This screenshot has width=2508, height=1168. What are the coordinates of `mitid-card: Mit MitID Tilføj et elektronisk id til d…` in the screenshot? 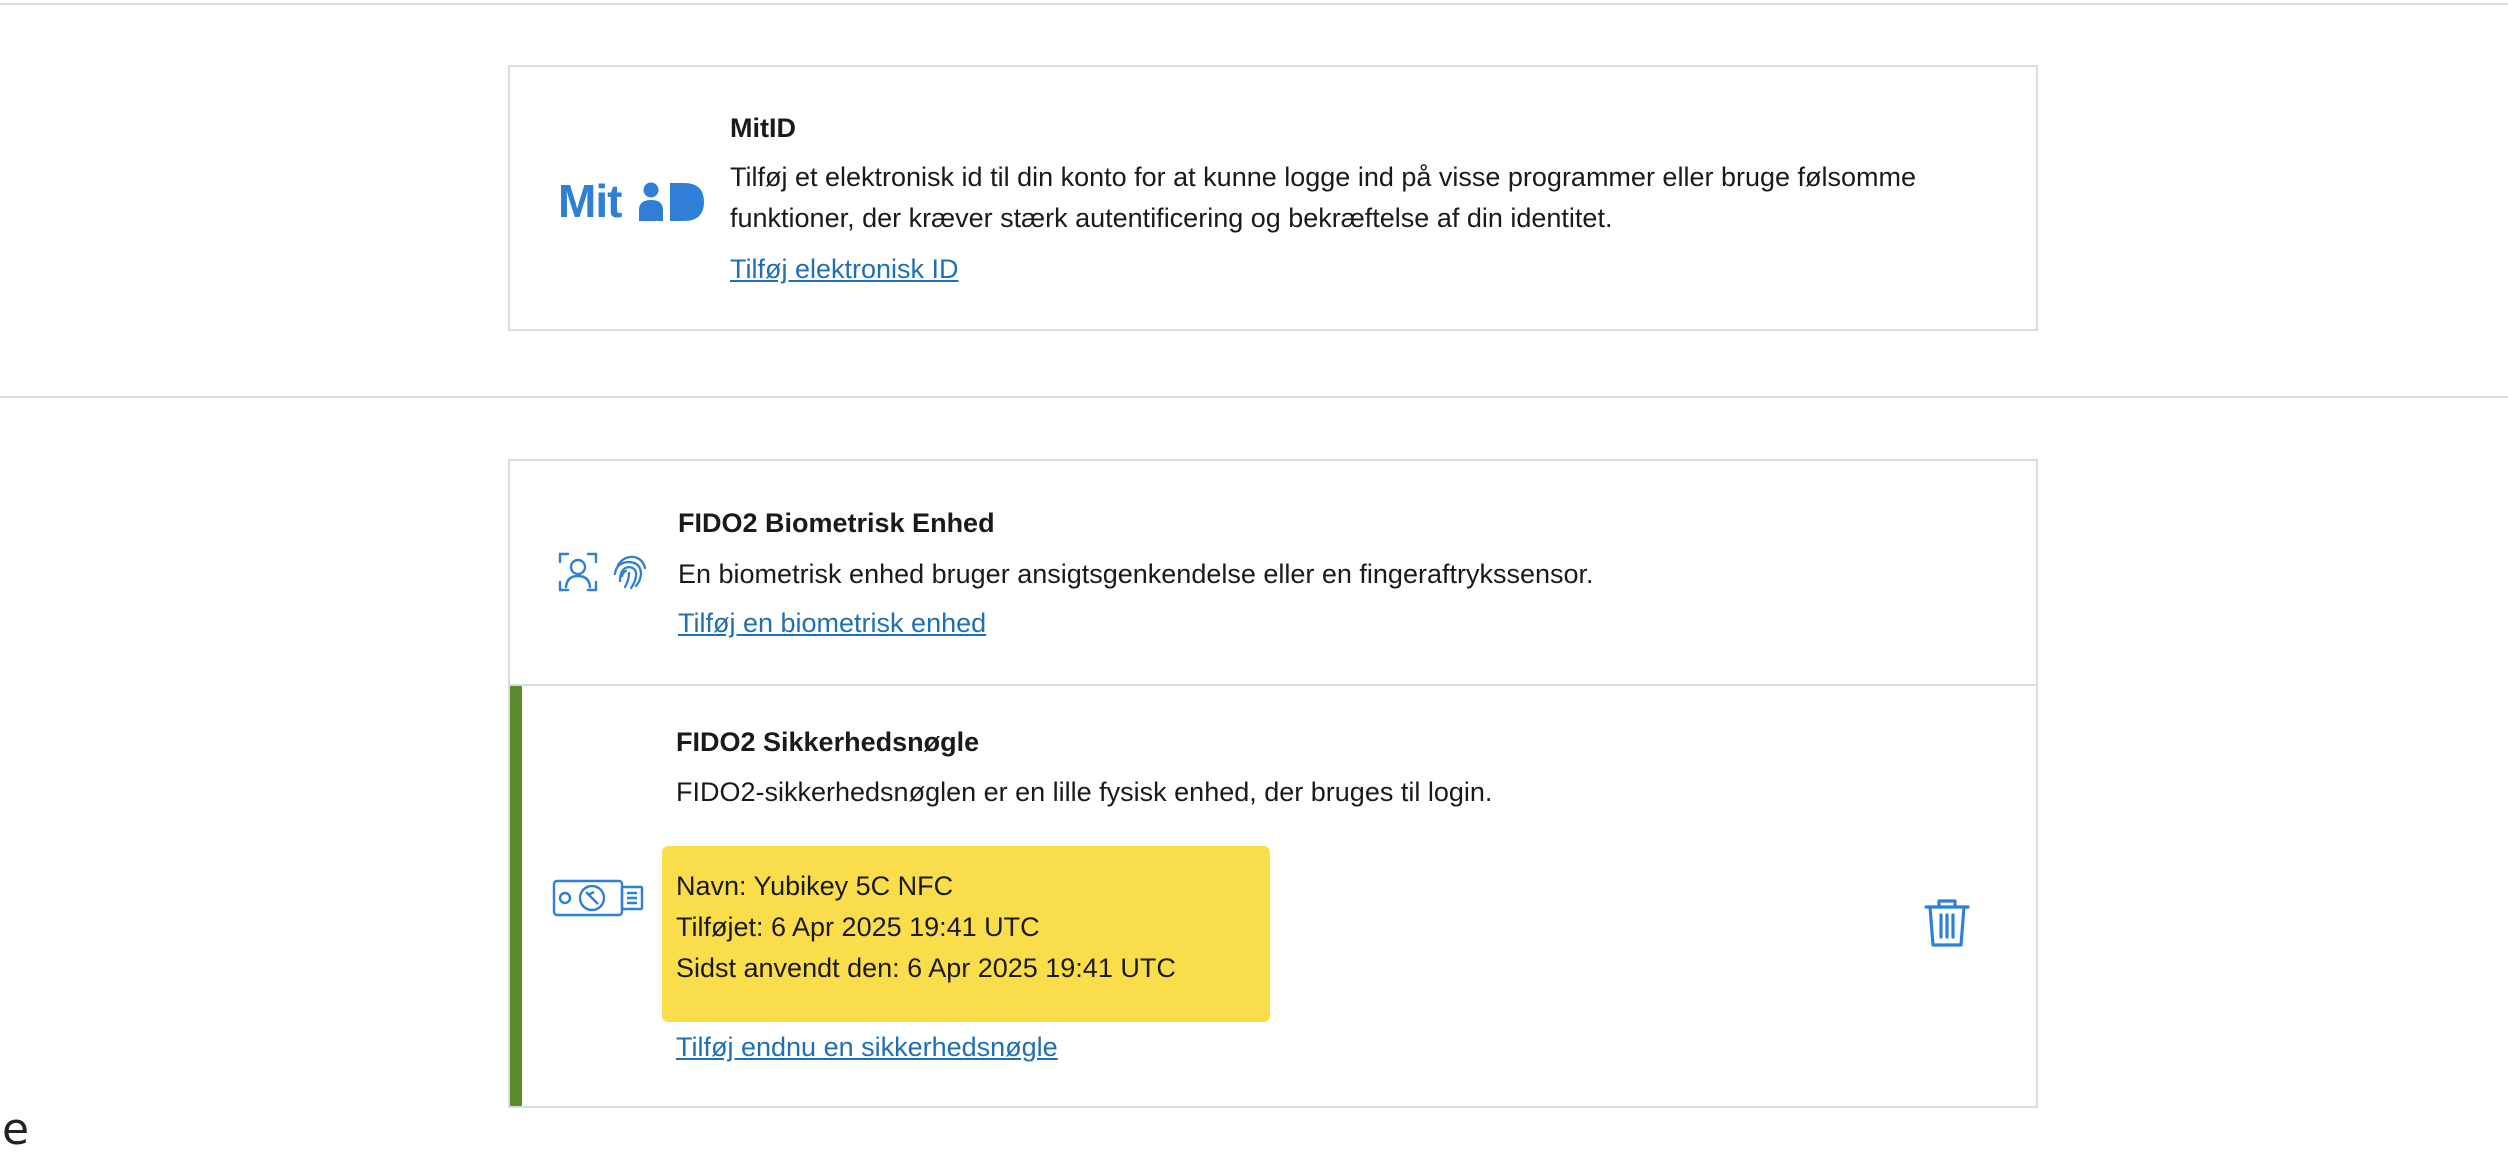 It's located at (1273, 198).